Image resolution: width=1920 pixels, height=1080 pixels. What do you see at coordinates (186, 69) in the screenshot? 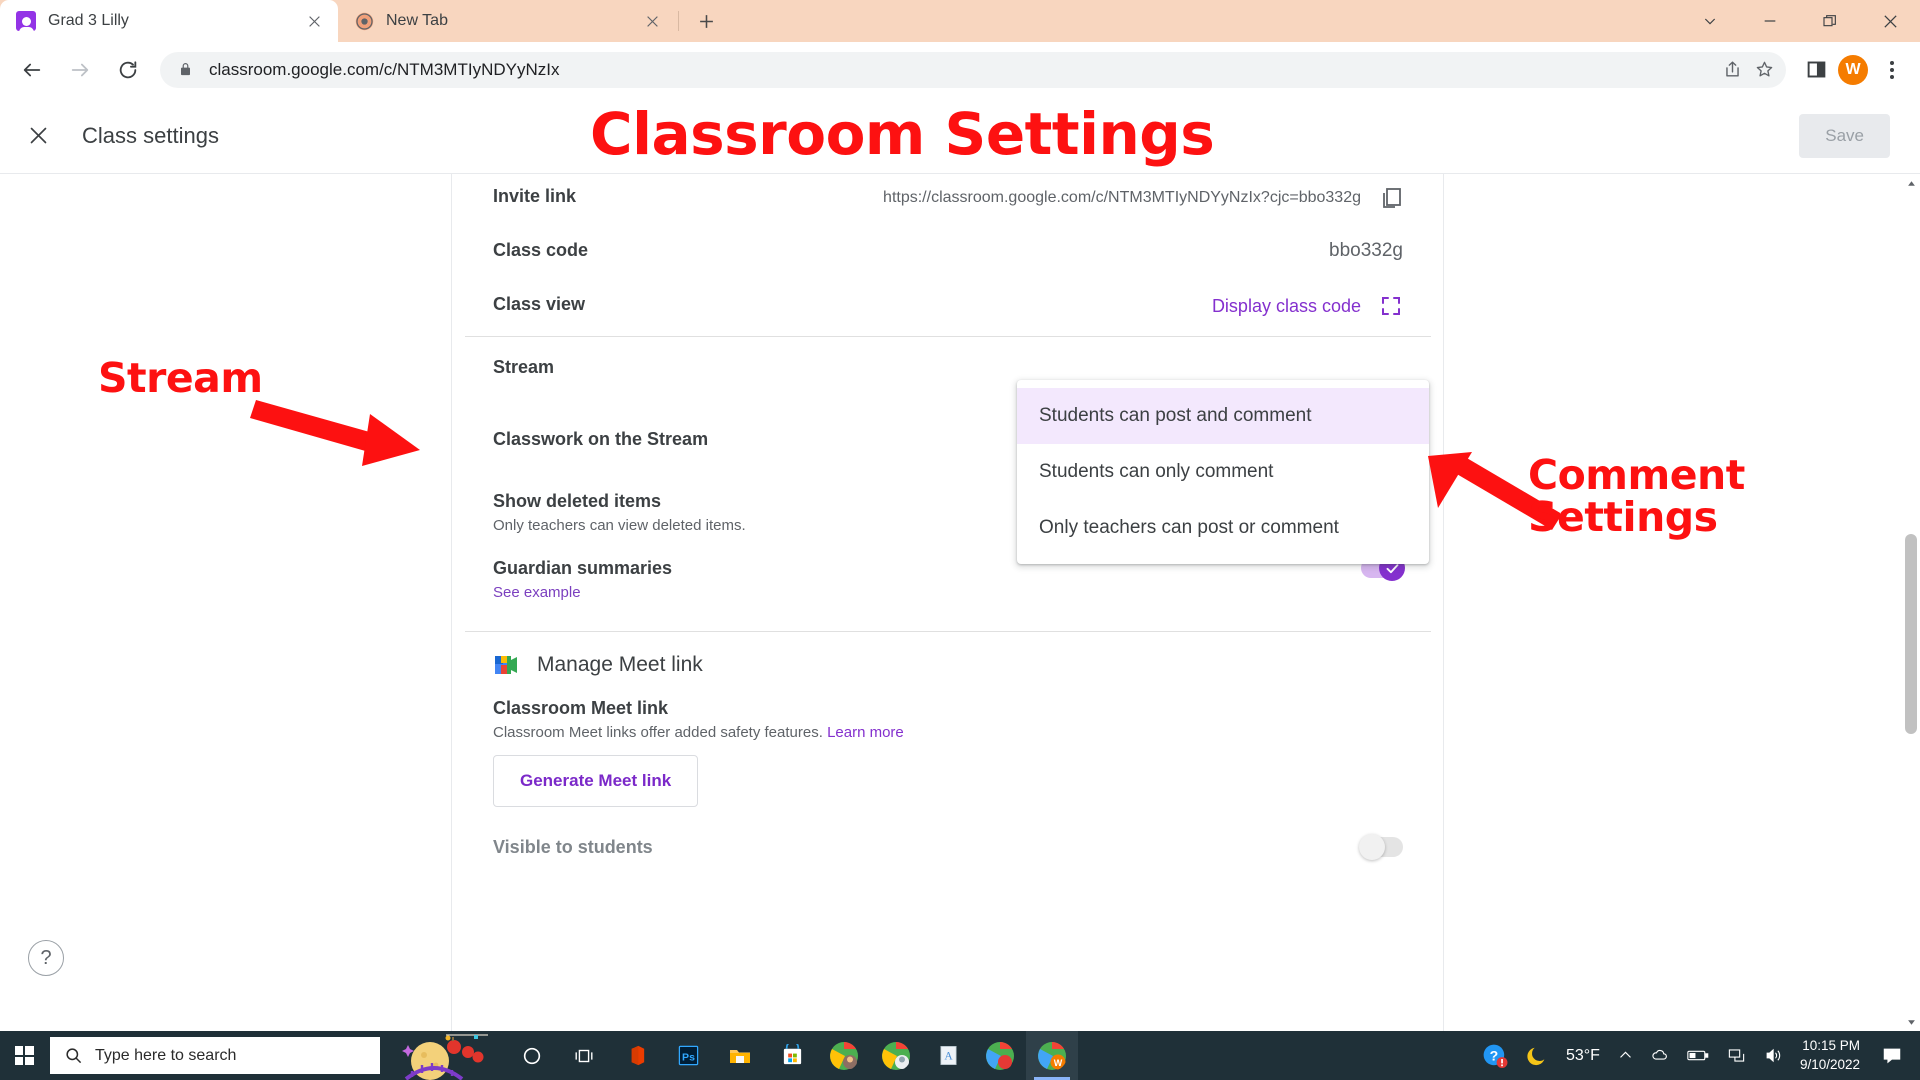
I see `lock-icon` at bounding box center [186, 69].